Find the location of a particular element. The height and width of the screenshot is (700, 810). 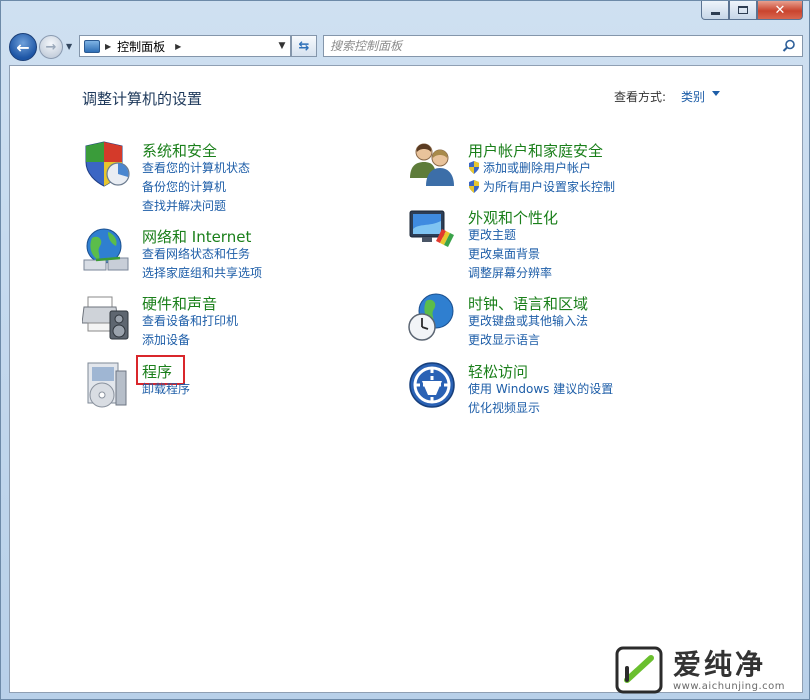

refresh-icon: ⇆ is located at coordinates (304, 46).